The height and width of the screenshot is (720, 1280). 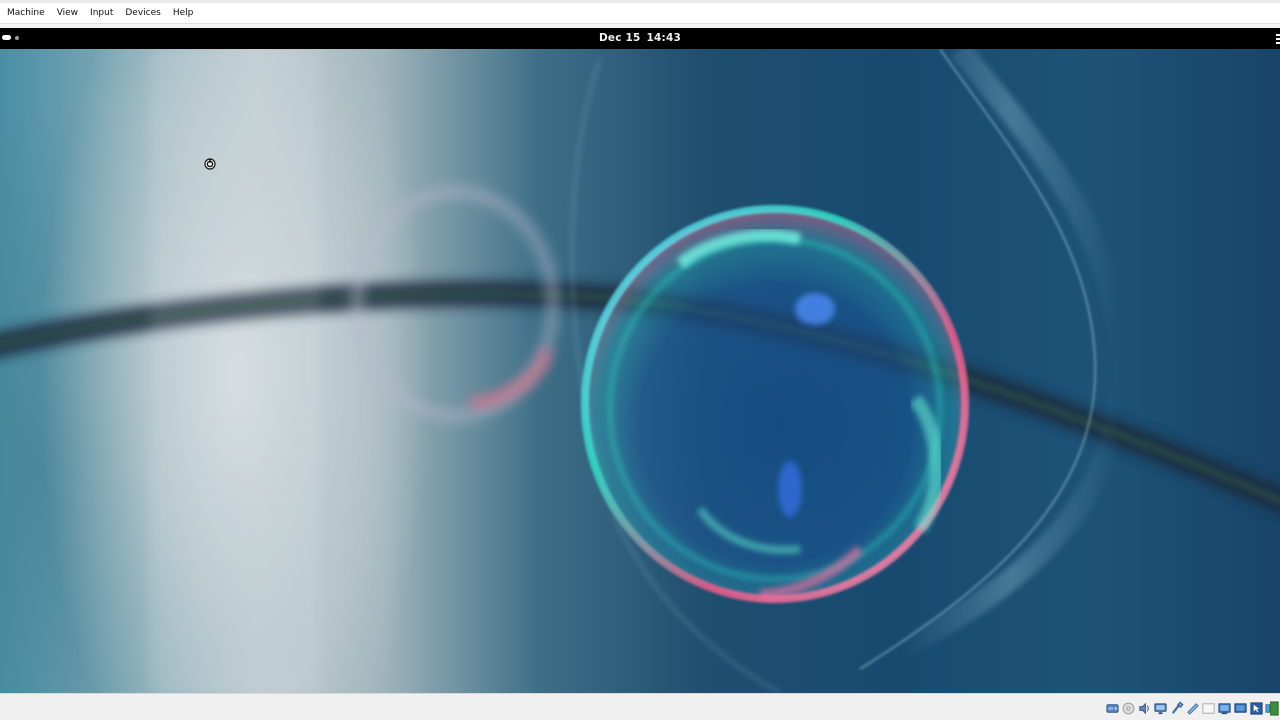 I want to click on system-menu-icon, so click(x=1278, y=39).